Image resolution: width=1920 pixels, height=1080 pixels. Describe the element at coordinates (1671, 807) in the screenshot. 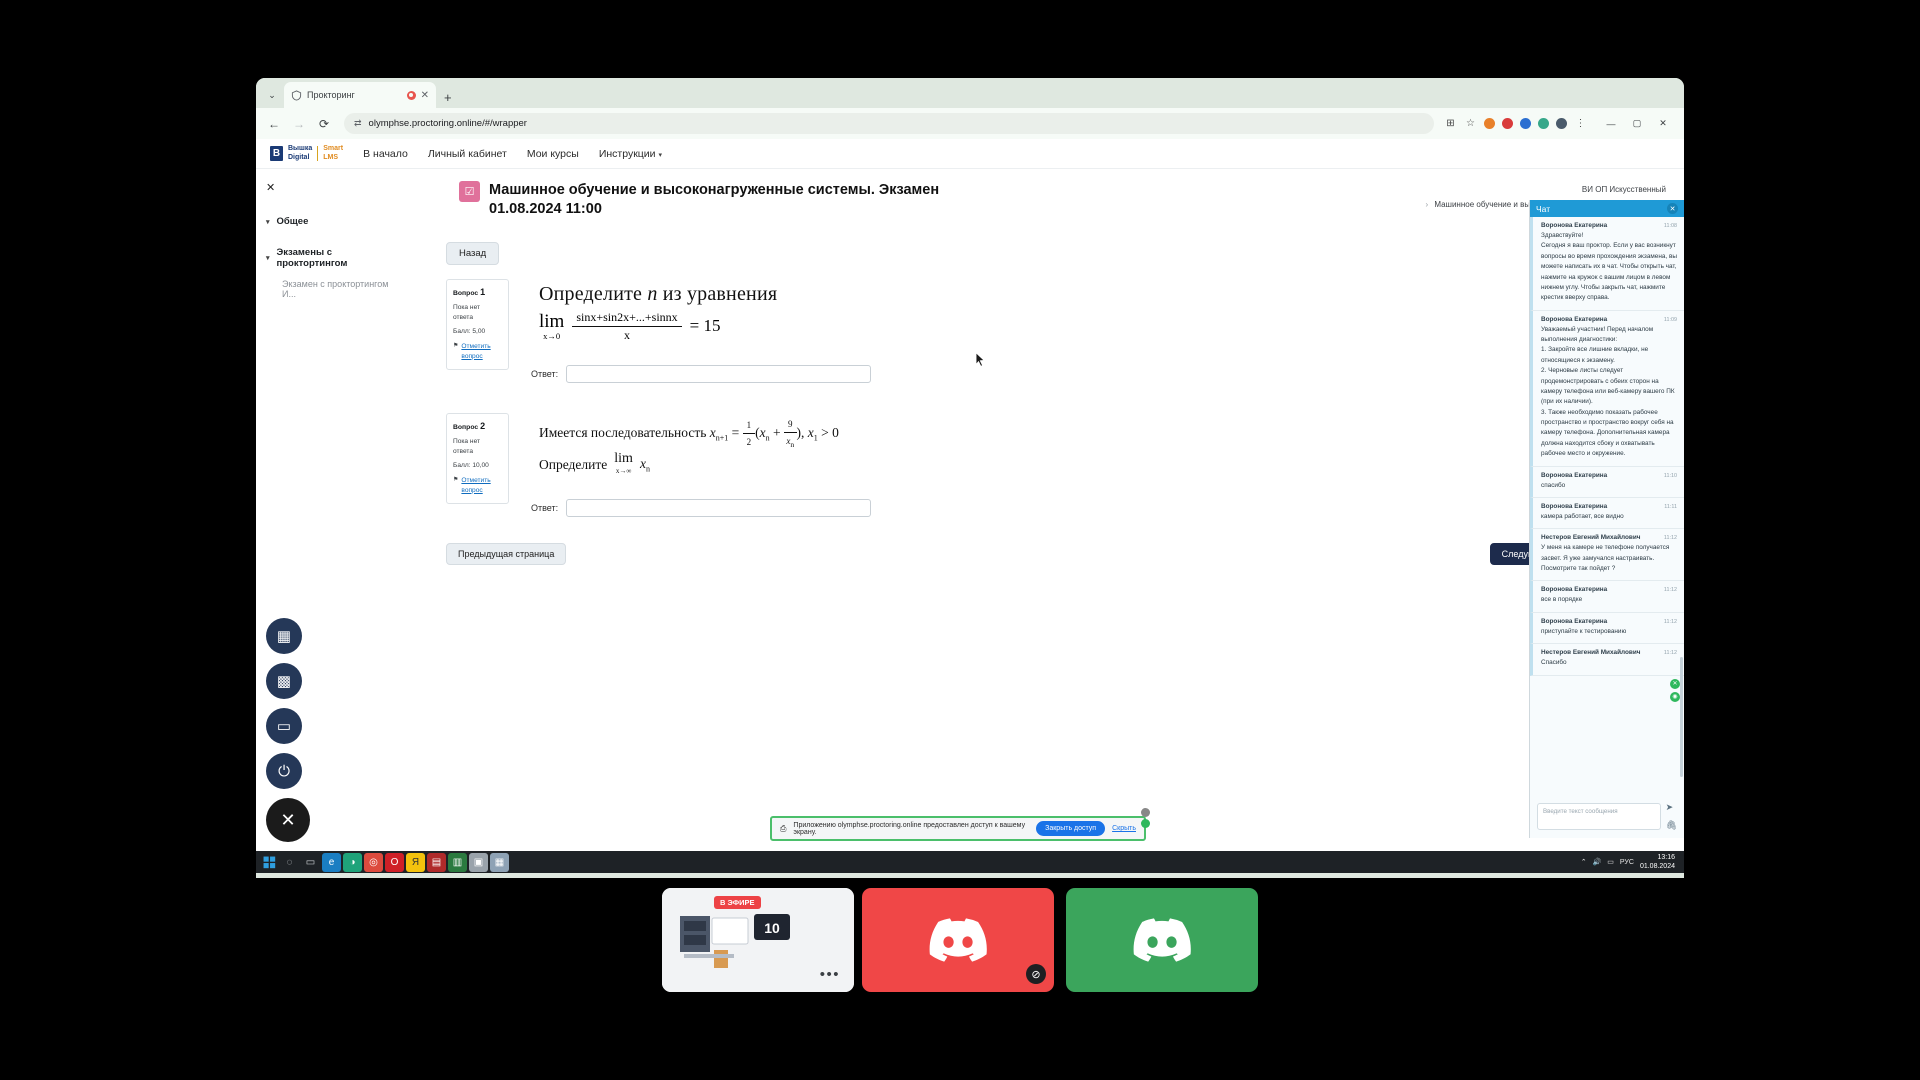

I see `send-icon: ➤` at that location.